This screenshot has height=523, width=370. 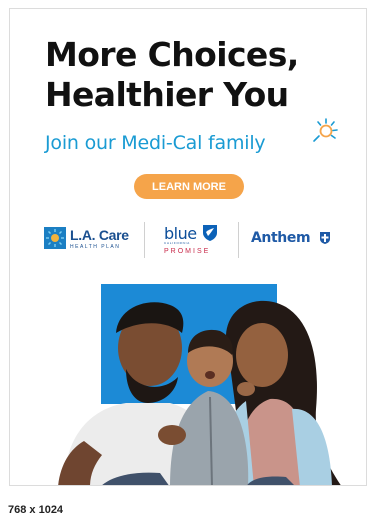 What do you see at coordinates (167, 94) in the screenshot?
I see `headline-line-2: Healthier You` at bounding box center [167, 94].